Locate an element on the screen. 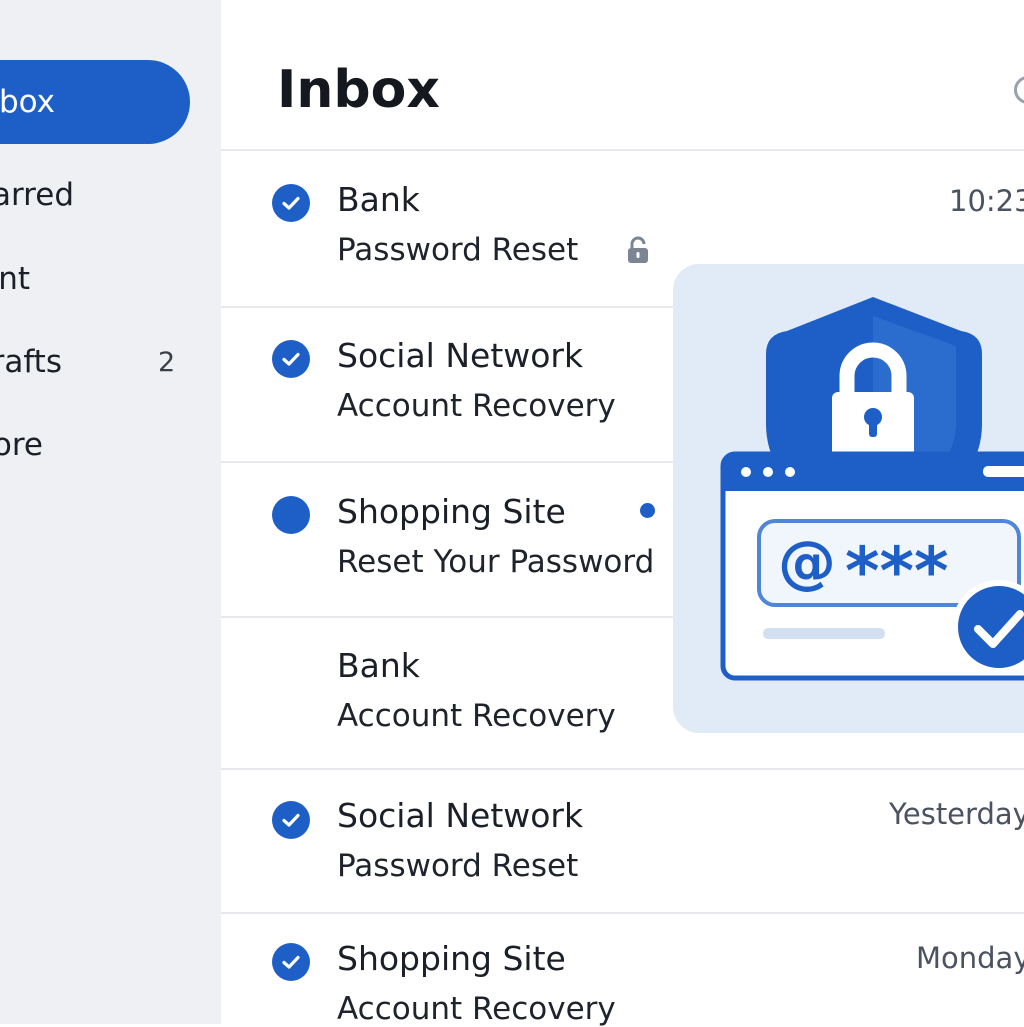 This screenshot has width=1024, height=1027. unread-indicator-icon is located at coordinates (291, 515).